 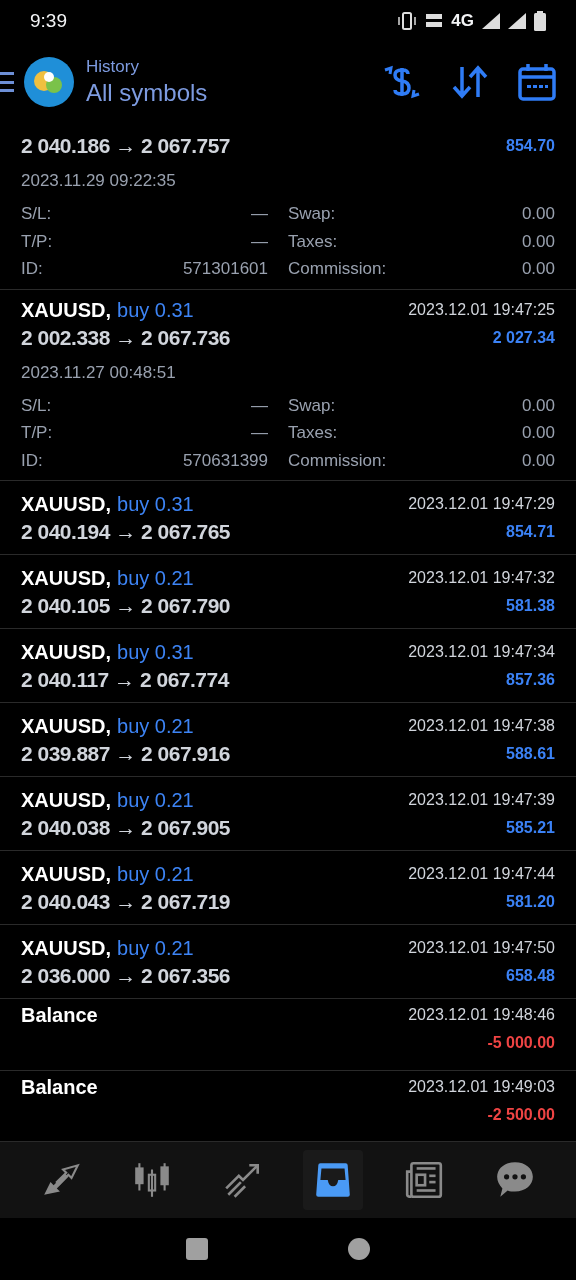 What do you see at coordinates (530, 605) in the screenshot?
I see `profit-value: 581.38` at bounding box center [530, 605].